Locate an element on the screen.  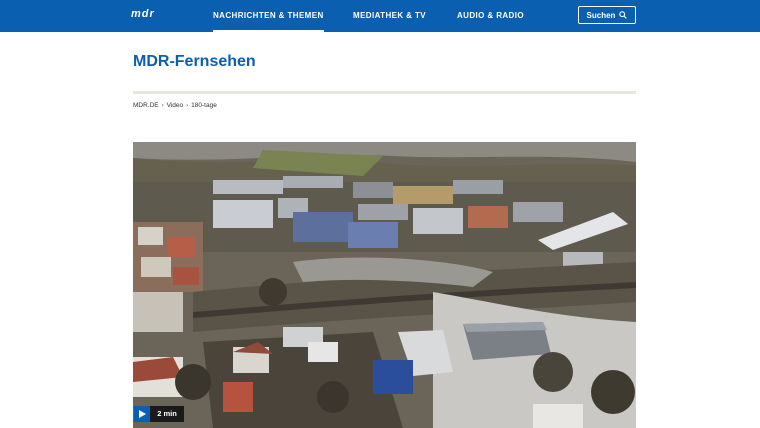
search-icon is located at coordinates (623, 15).